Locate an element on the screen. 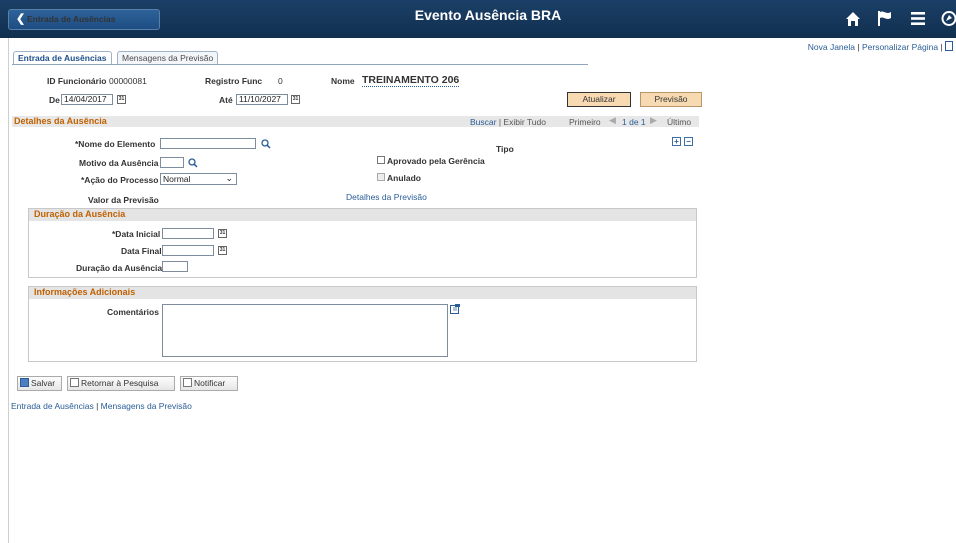 The height and width of the screenshot is (543, 956). chevron-down-icon: ⌄ is located at coordinates (229, 178).